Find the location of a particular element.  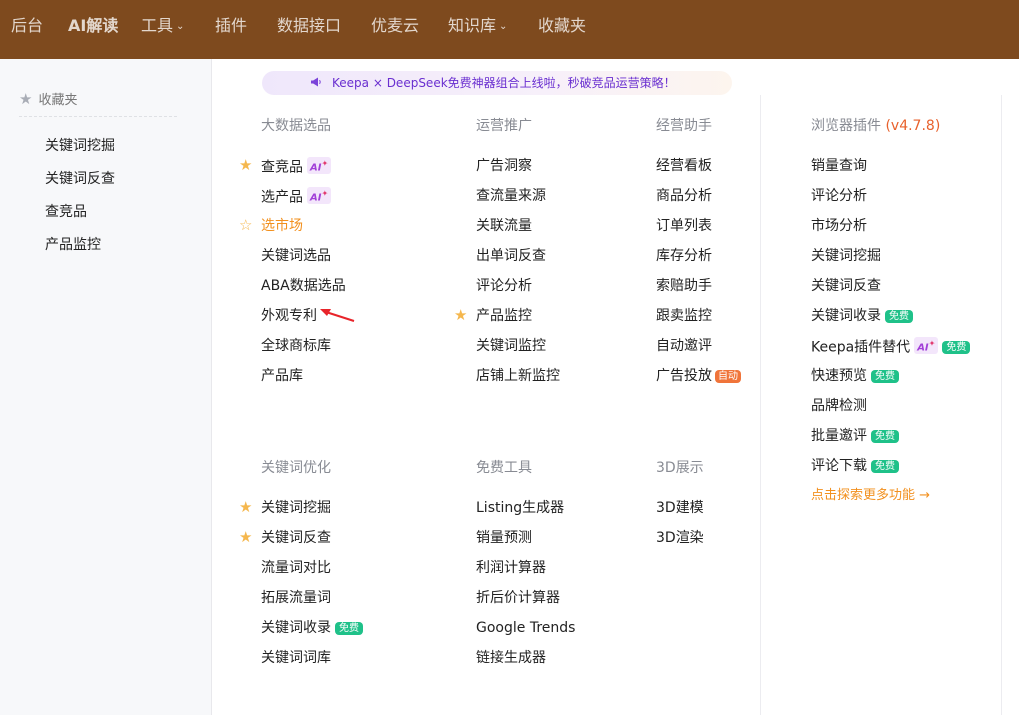

nav-item-knowledge-base: 知识库 ⌄ is located at coordinates (477, 26).